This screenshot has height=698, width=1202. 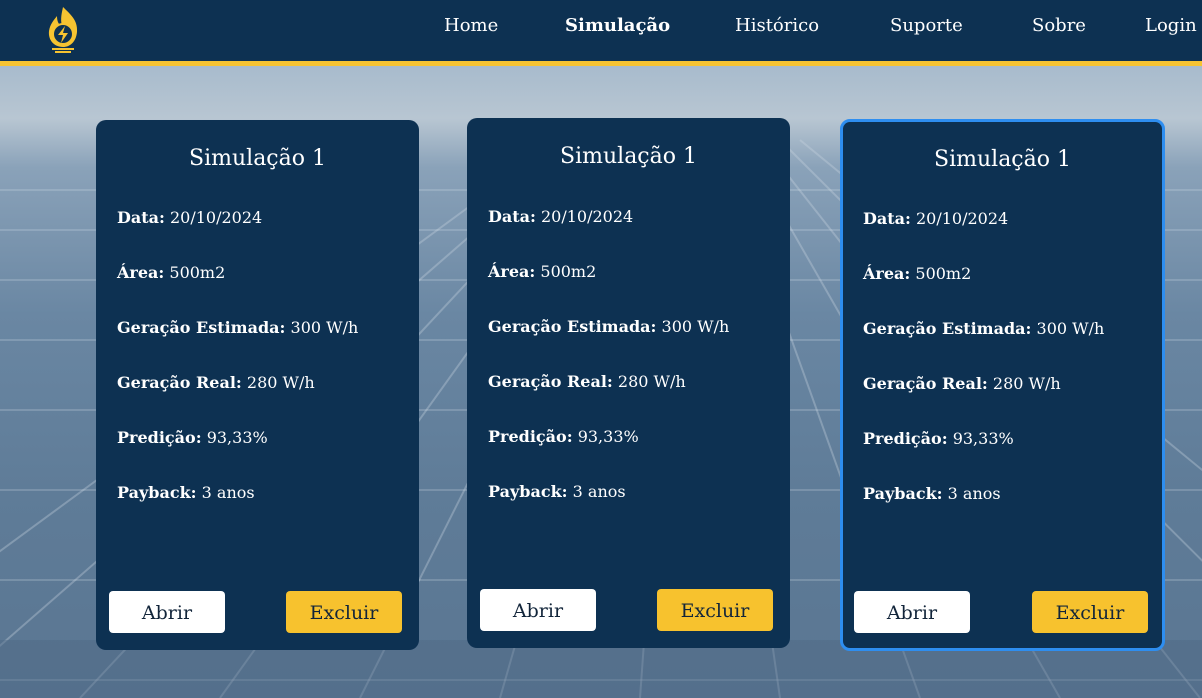 I want to click on nav-simulacao: Simulação, so click(x=617, y=25).